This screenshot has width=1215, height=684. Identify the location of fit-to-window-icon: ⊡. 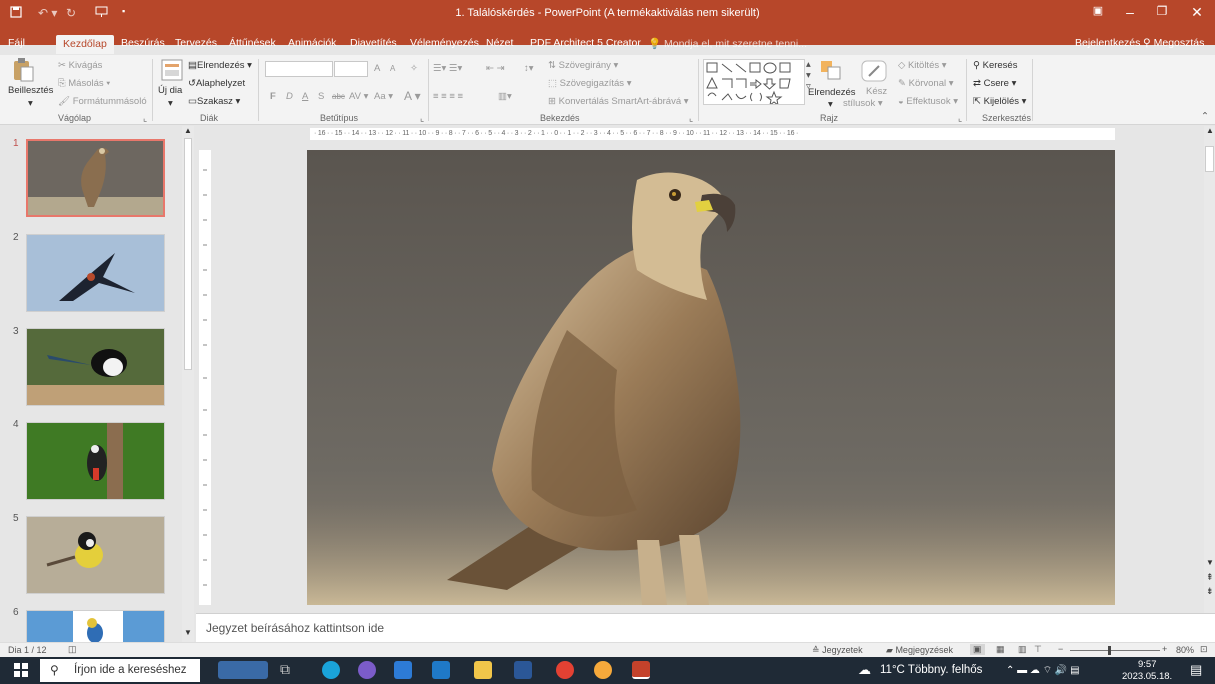
(1204, 649).